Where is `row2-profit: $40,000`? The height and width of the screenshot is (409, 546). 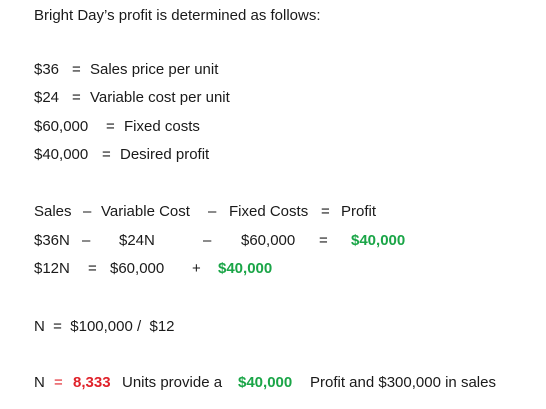 row2-profit: $40,000 is located at coordinates (245, 268).